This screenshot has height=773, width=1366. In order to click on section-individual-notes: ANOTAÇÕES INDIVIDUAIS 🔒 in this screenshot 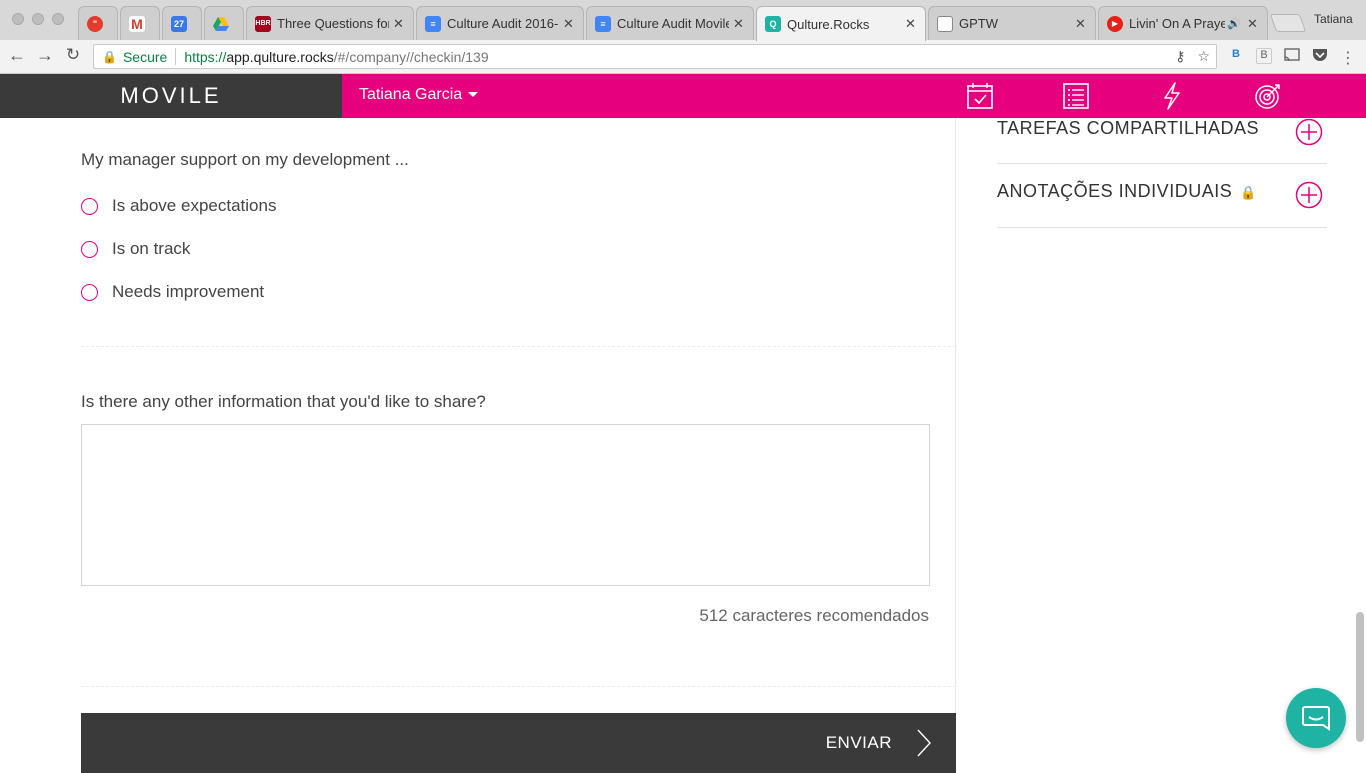, I will do `click(1162, 191)`.